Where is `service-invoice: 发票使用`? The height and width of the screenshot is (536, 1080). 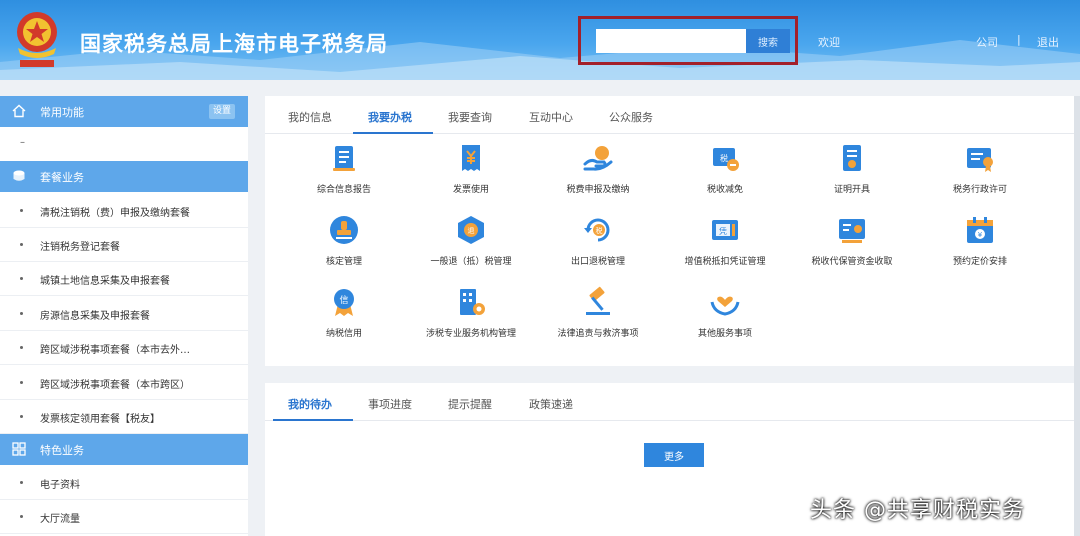
service-invoice: 发票使用 is located at coordinates (471, 172).